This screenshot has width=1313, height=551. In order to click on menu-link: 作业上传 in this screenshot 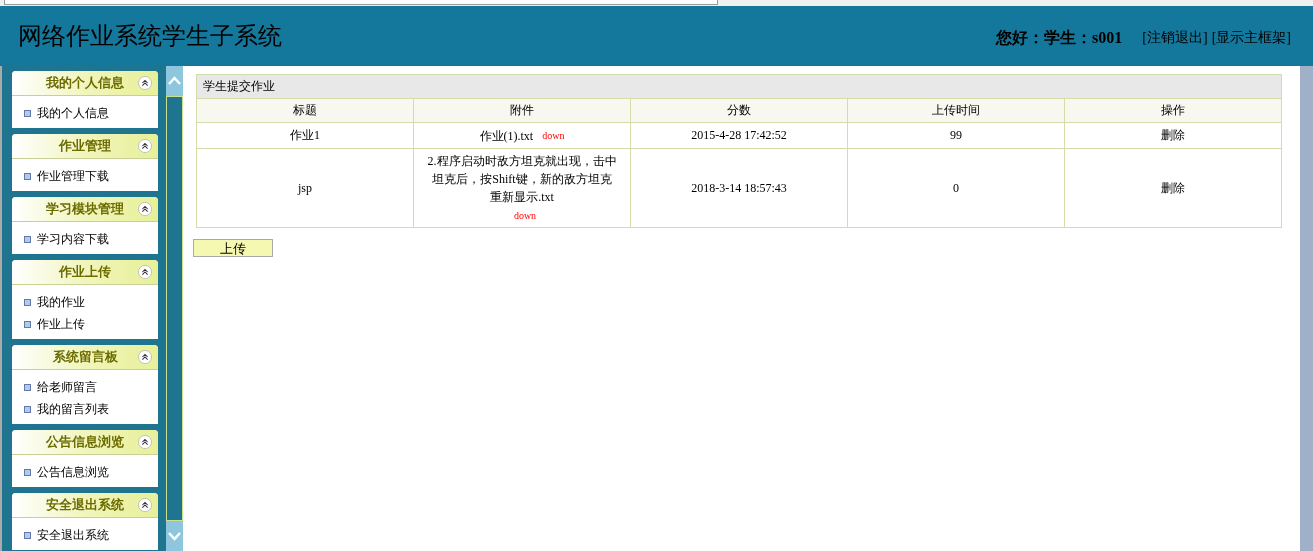, I will do `click(61, 324)`.